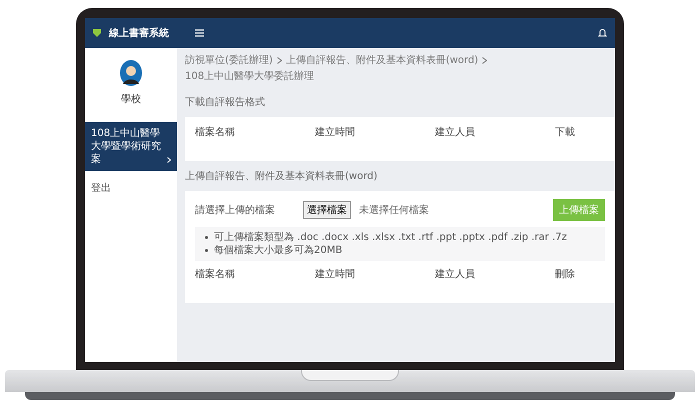 The width and height of the screenshot is (700, 412). Describe the element at coordinates (235, 210) in the screenshot. I see `field-label: 請選擇上傳的檔案` at that location.